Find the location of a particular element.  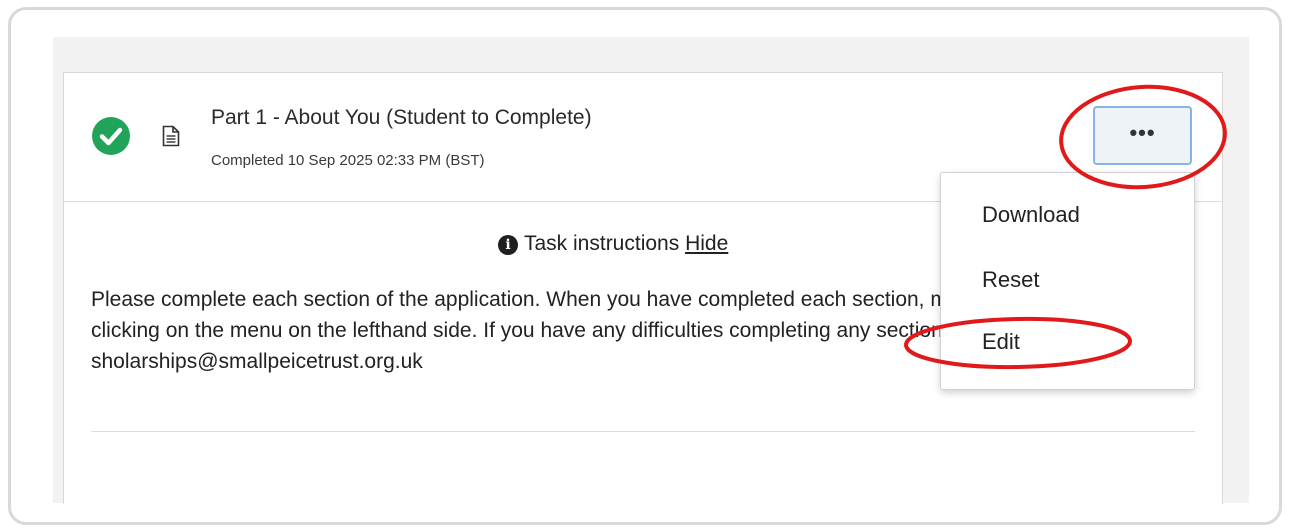

task-instructions-header: i Task instructions Hide is located at coordinates (613, 244).